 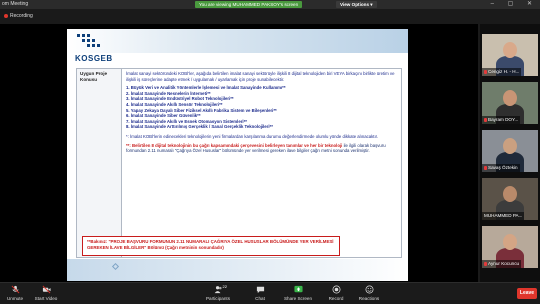 I want to click on window-controls: – ▢ ✕, so click(x=514, y=4).